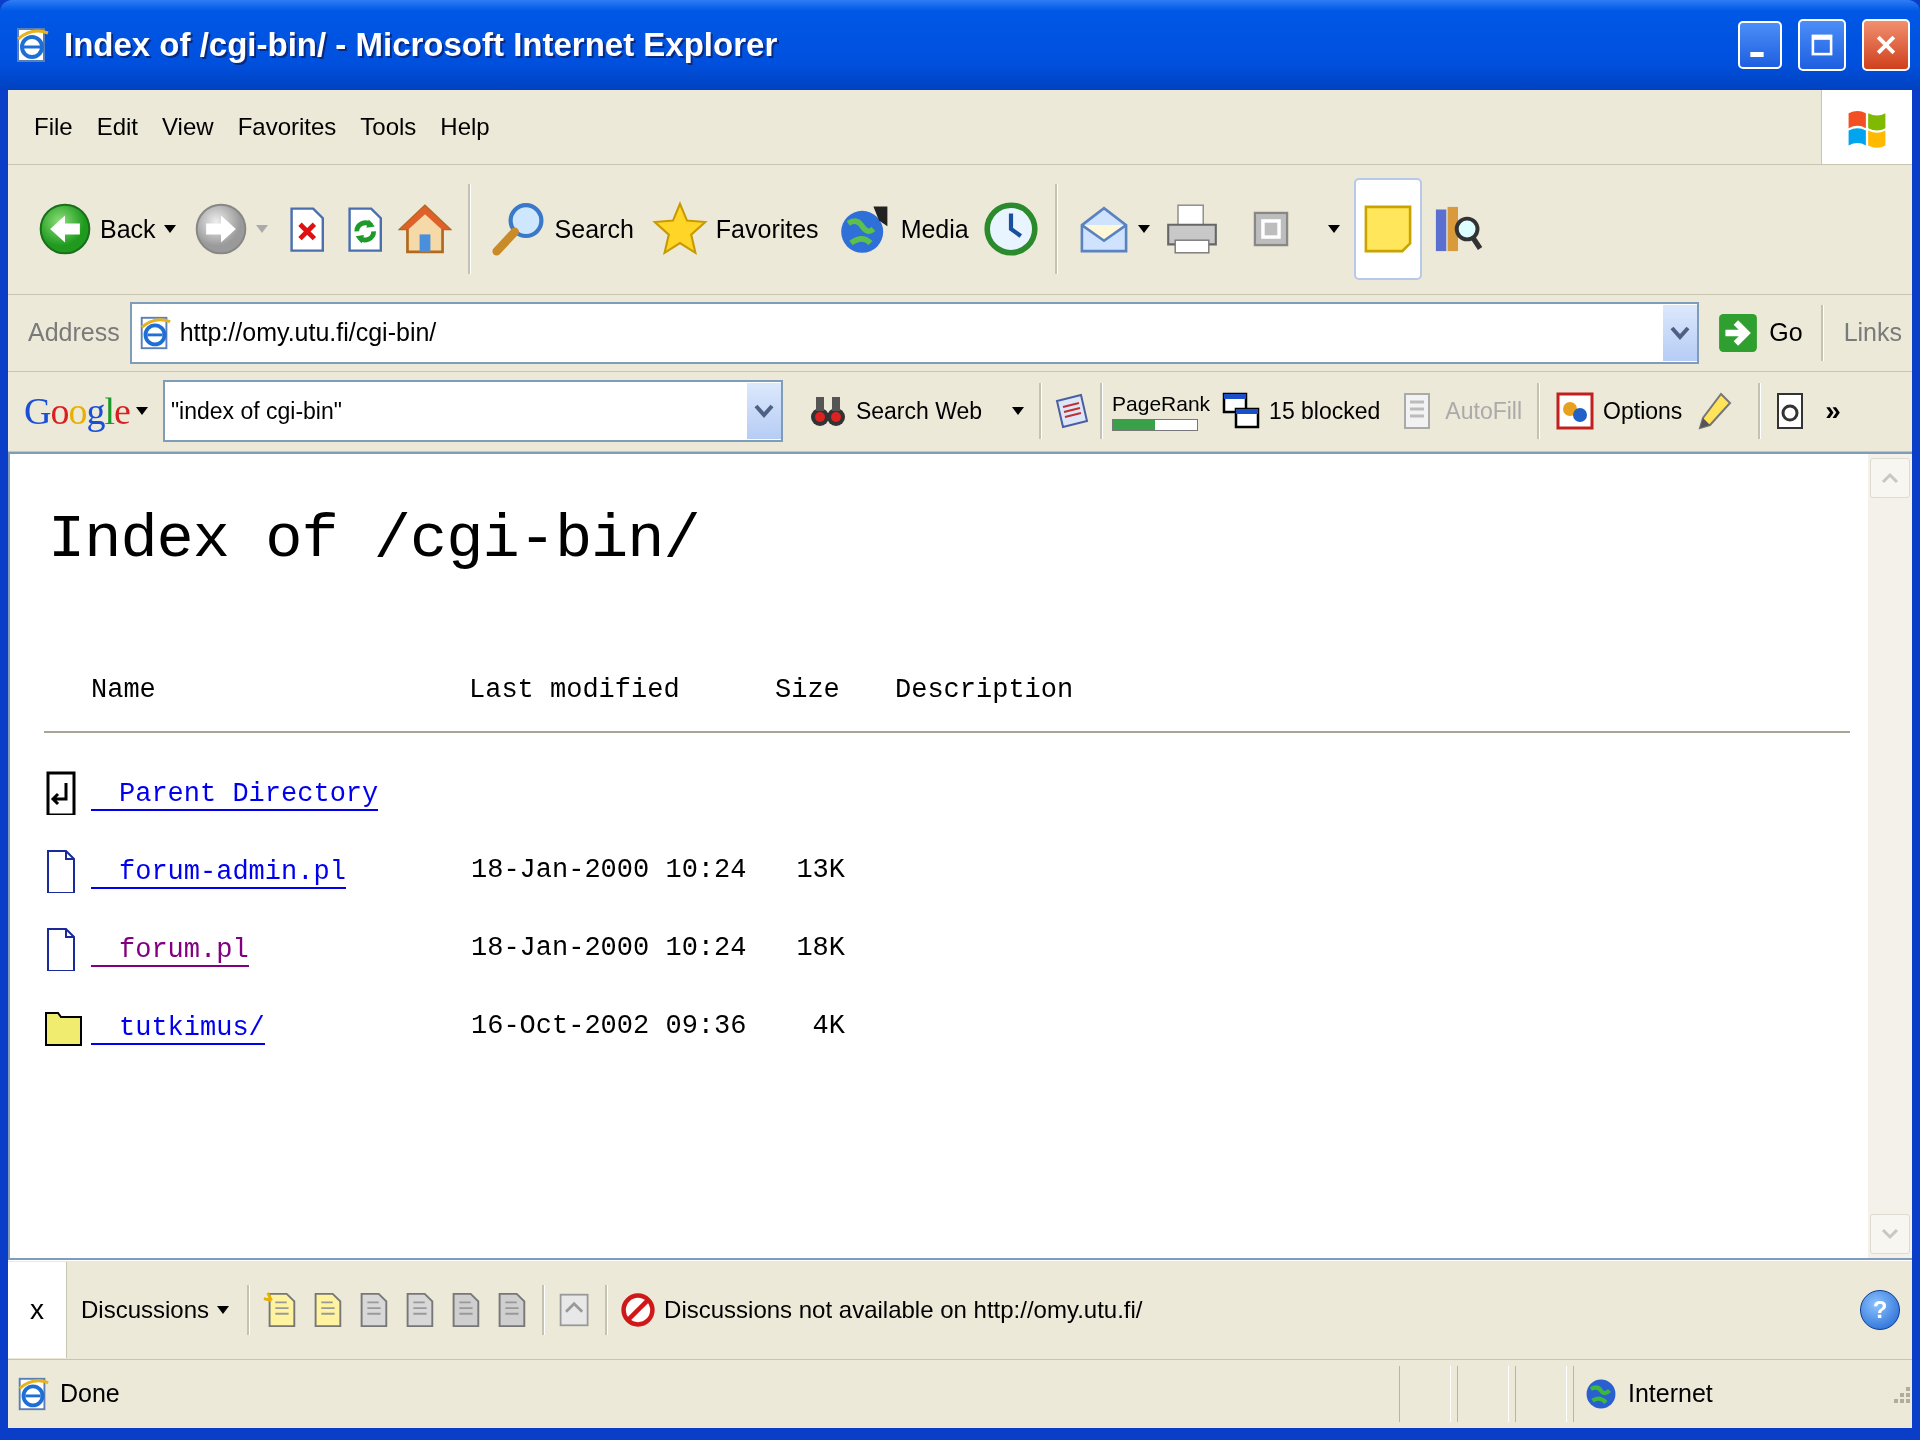  Describe the element at coordinates (820, 869) in the screenshot. I see `file-size: 13K` at that location.